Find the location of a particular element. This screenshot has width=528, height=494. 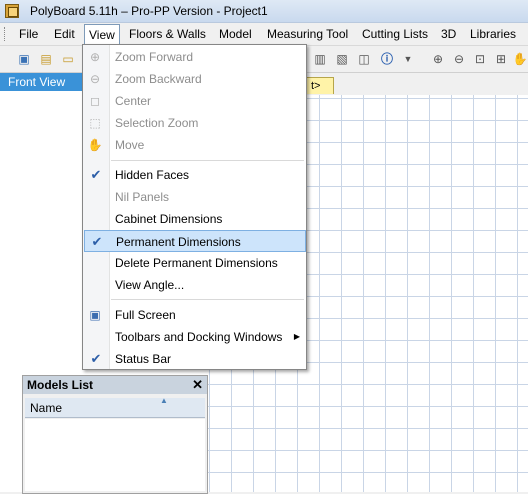

full-screen-icon: ▣ is located at coordinates (95, 315).